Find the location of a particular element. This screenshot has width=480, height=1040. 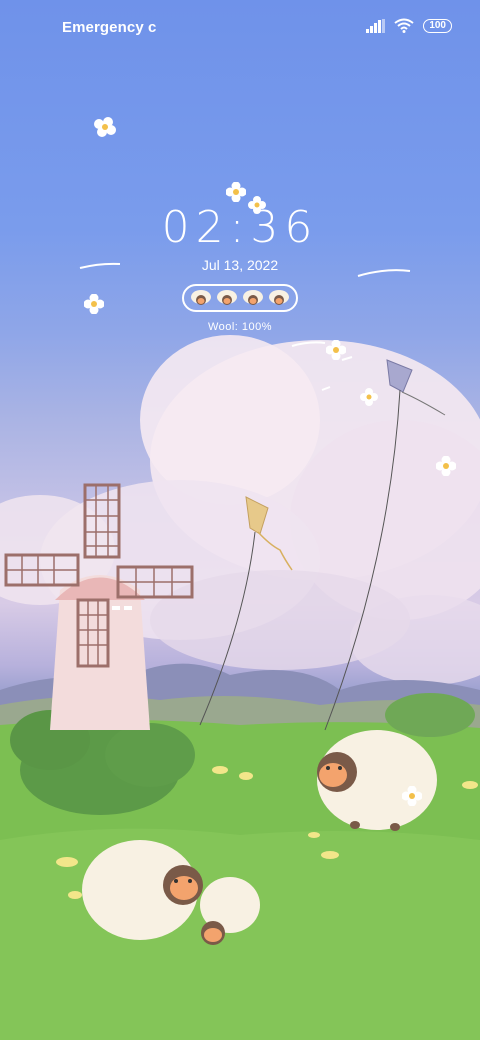

emergency-calls-label: Emergency c is located at coordinates (109, 27).